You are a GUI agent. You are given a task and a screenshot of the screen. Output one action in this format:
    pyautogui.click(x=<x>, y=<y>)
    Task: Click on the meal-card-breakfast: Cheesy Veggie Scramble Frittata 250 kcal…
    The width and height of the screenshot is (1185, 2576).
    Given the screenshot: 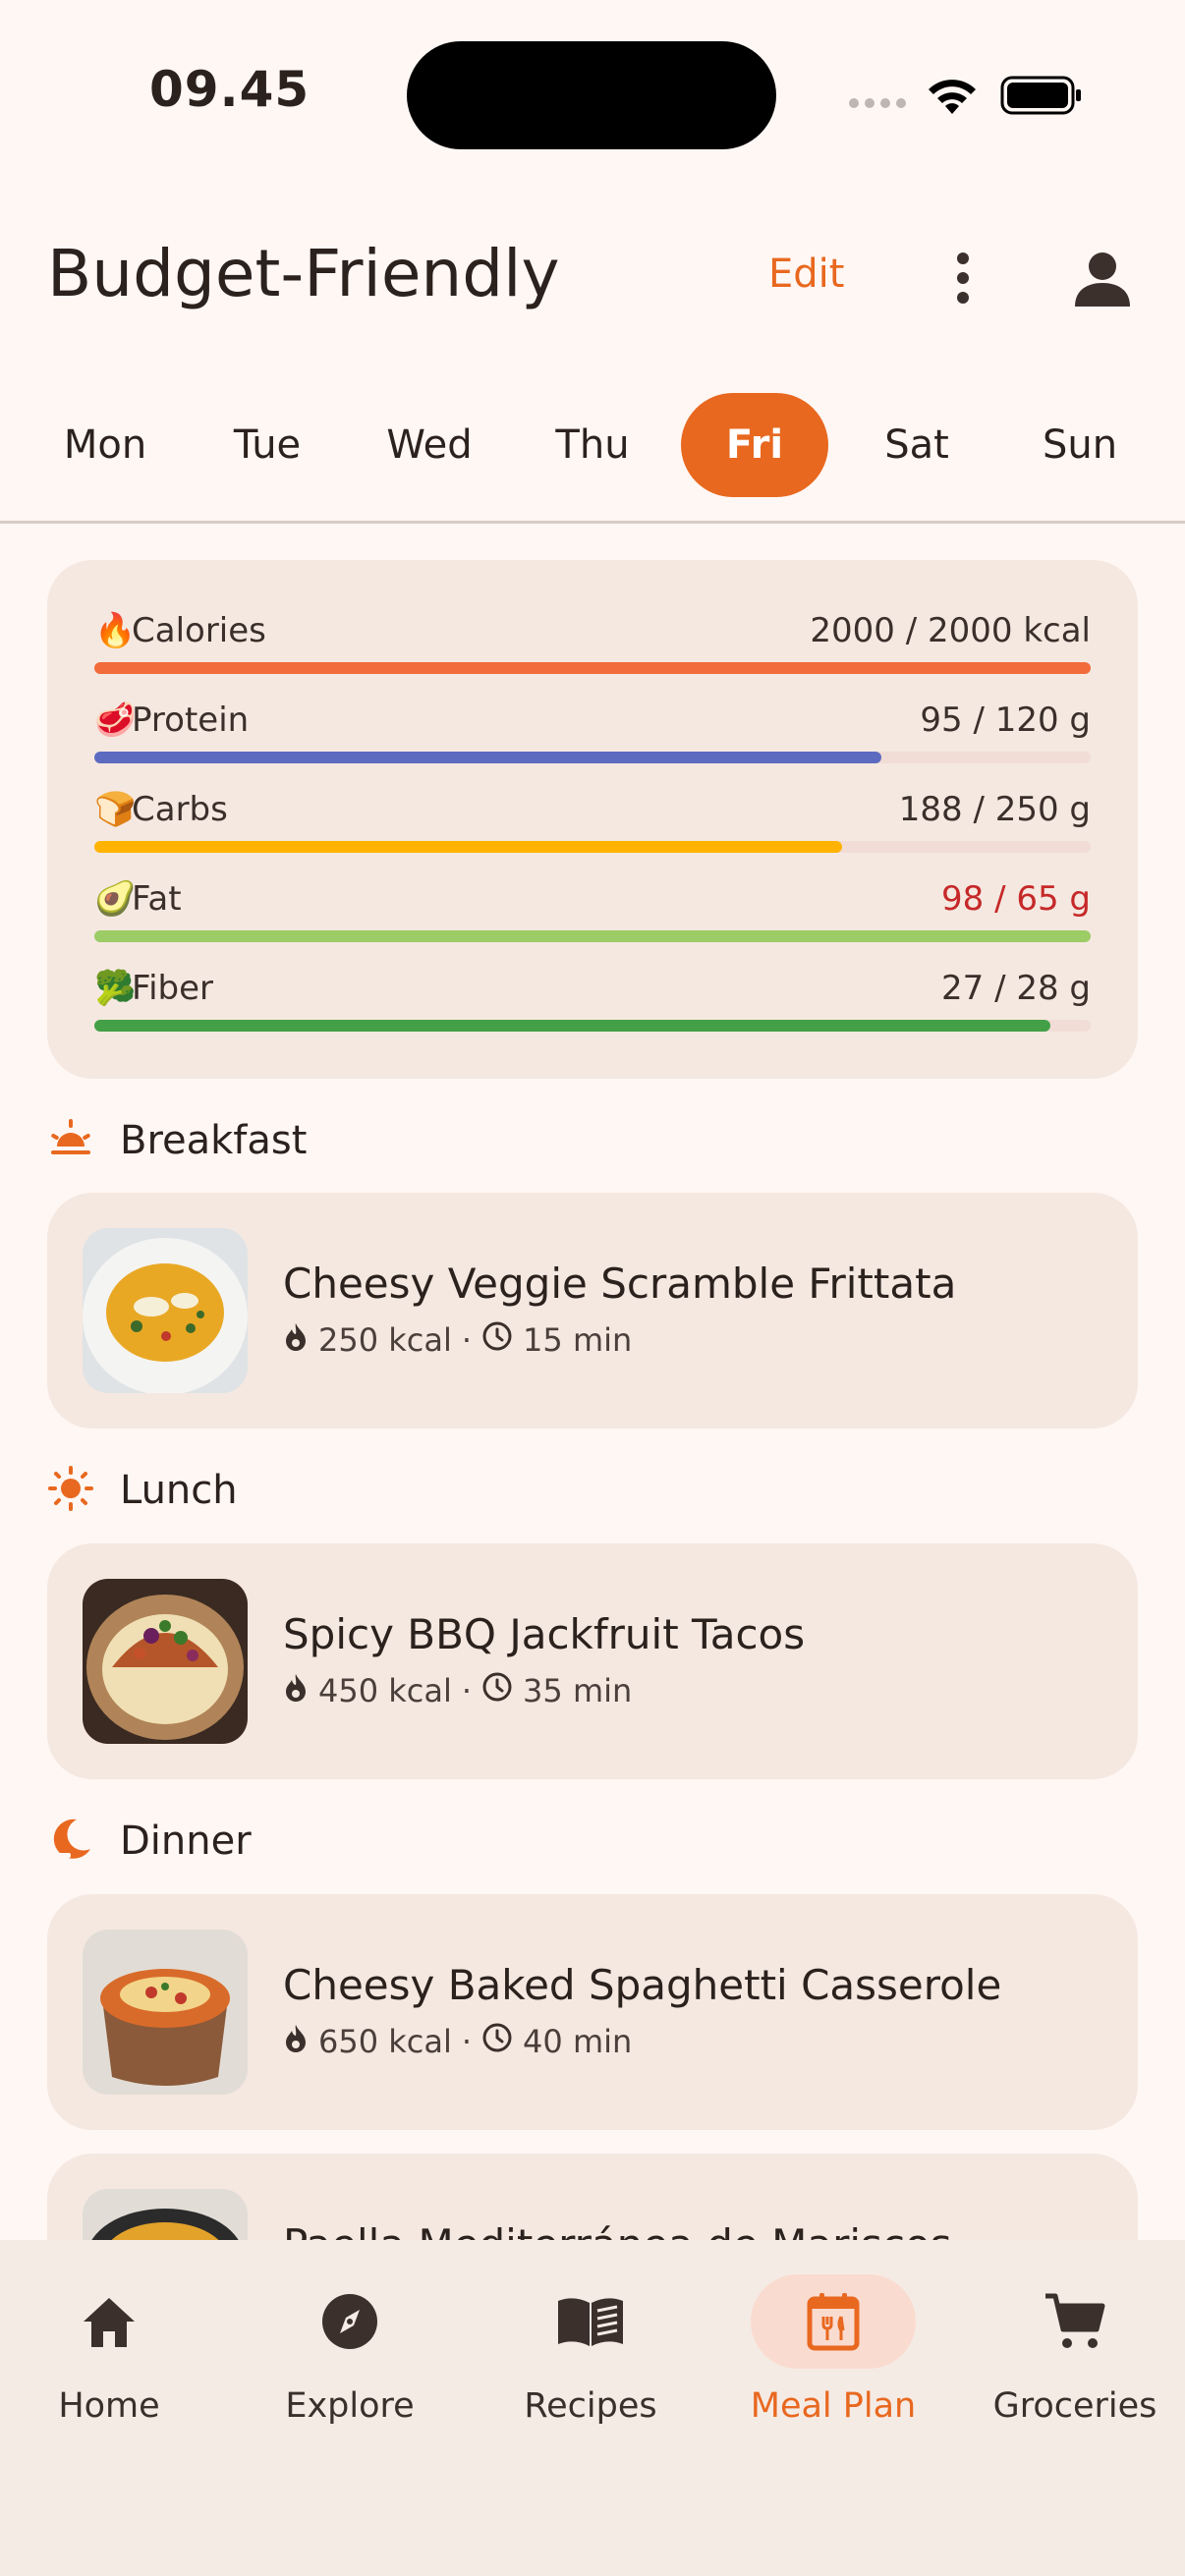 What is the action you would take?
    pyautogui.click(x=592, y=1310)
    